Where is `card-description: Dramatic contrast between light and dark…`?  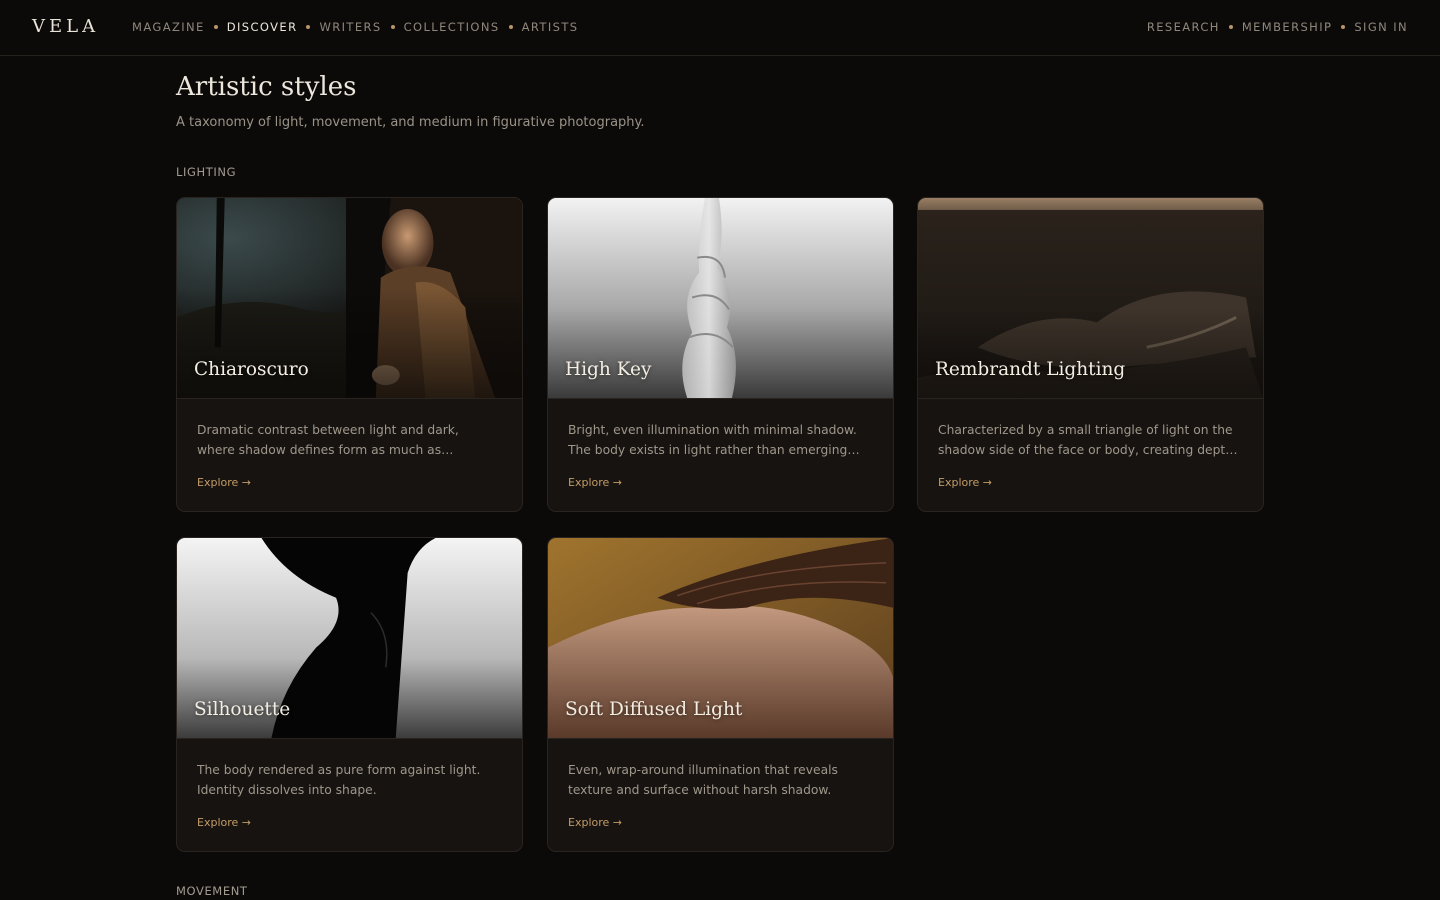
card-description: Dramatic contrast between light and dark… is located at coordinates (328, 440).